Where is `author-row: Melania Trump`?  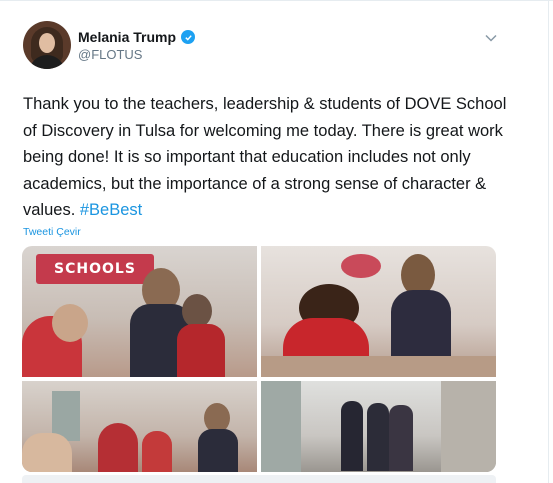 author-row: Melania Trump is located at coordinates (137, 37).